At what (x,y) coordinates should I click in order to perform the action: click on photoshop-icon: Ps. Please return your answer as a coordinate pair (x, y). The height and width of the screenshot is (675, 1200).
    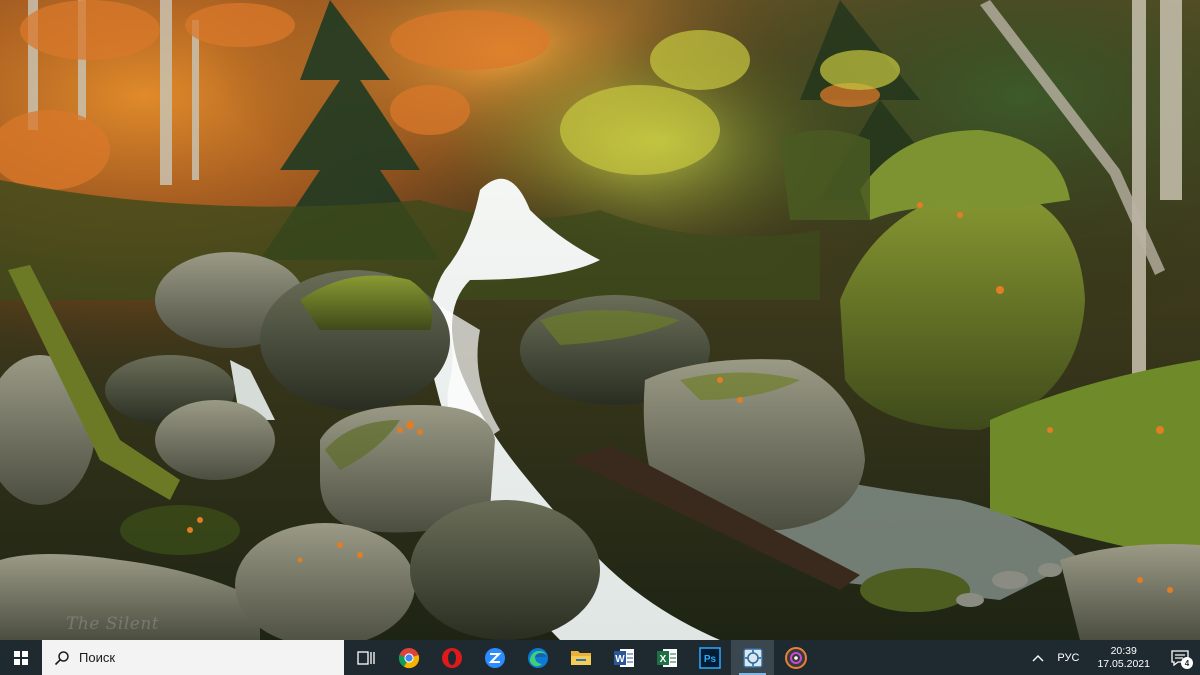
    Looking at the image, I should click on (709, 657).